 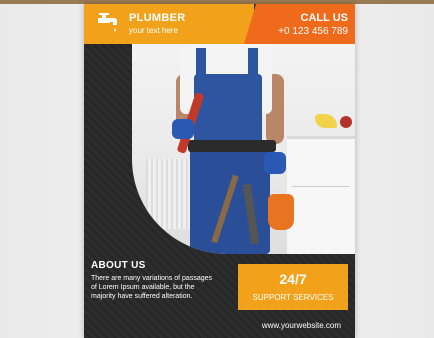 I want to click on about-title: ABOUT US, so click(x=118, y=265).